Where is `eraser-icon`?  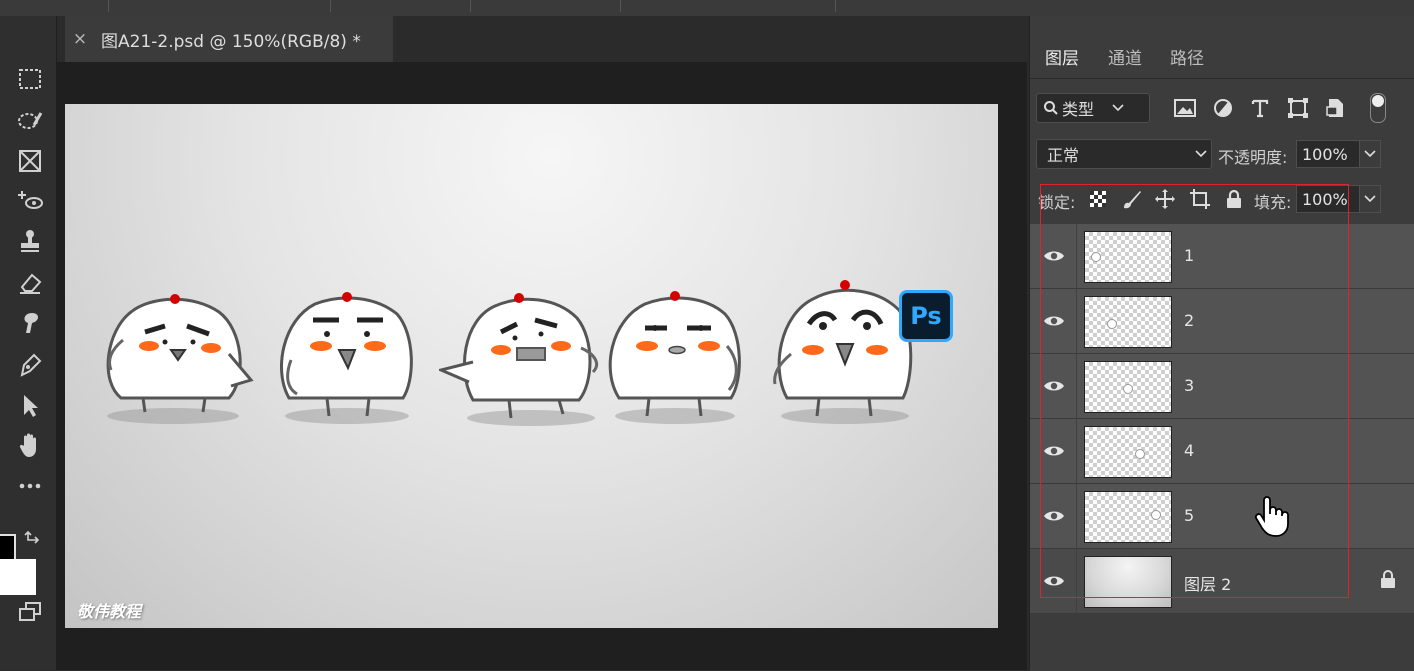
eraser-icon is located at coordinates (30, 283).